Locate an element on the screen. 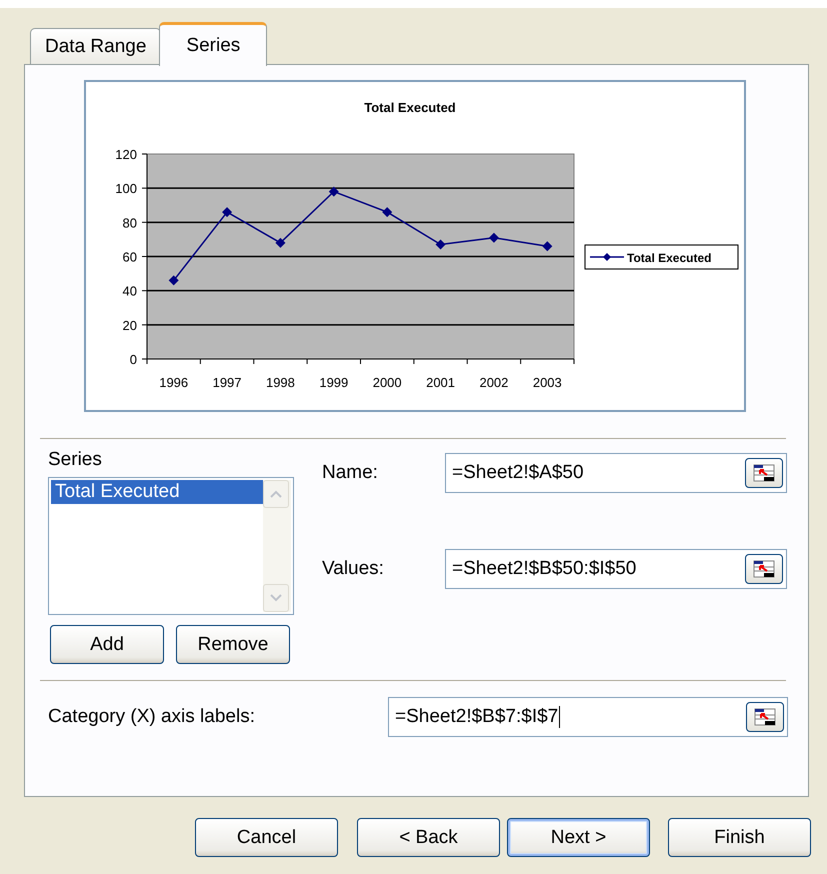  dialog-button: Finish is located at coordinates (739, 837).